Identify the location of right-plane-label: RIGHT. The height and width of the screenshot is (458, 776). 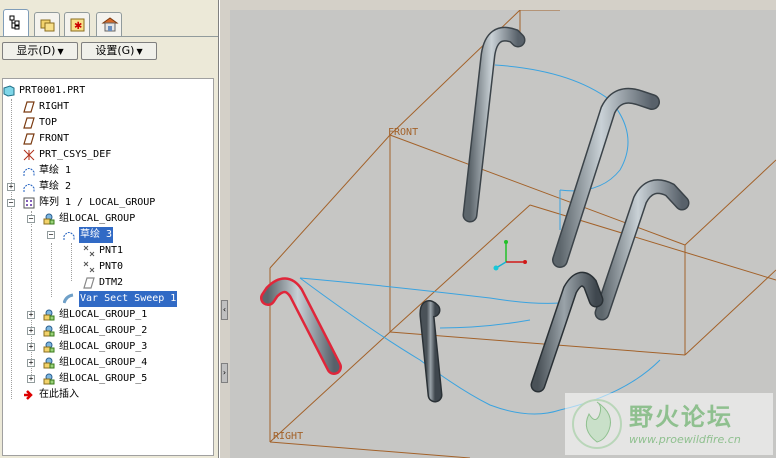
(288, 436).